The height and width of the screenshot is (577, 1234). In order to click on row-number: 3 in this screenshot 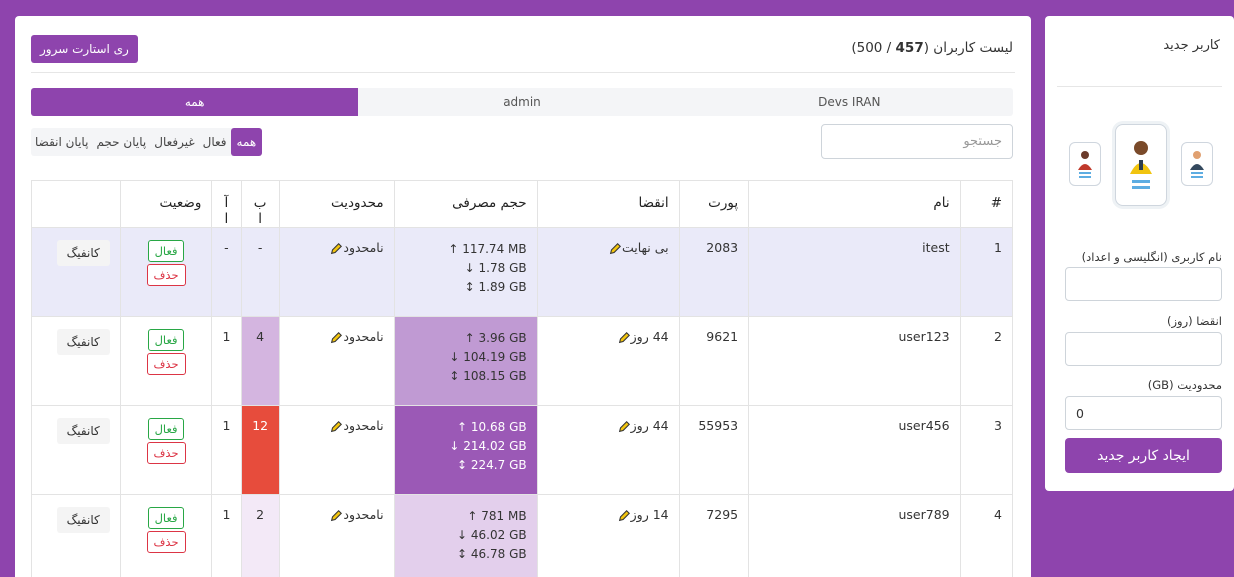, I will do `click(986, 450)`.